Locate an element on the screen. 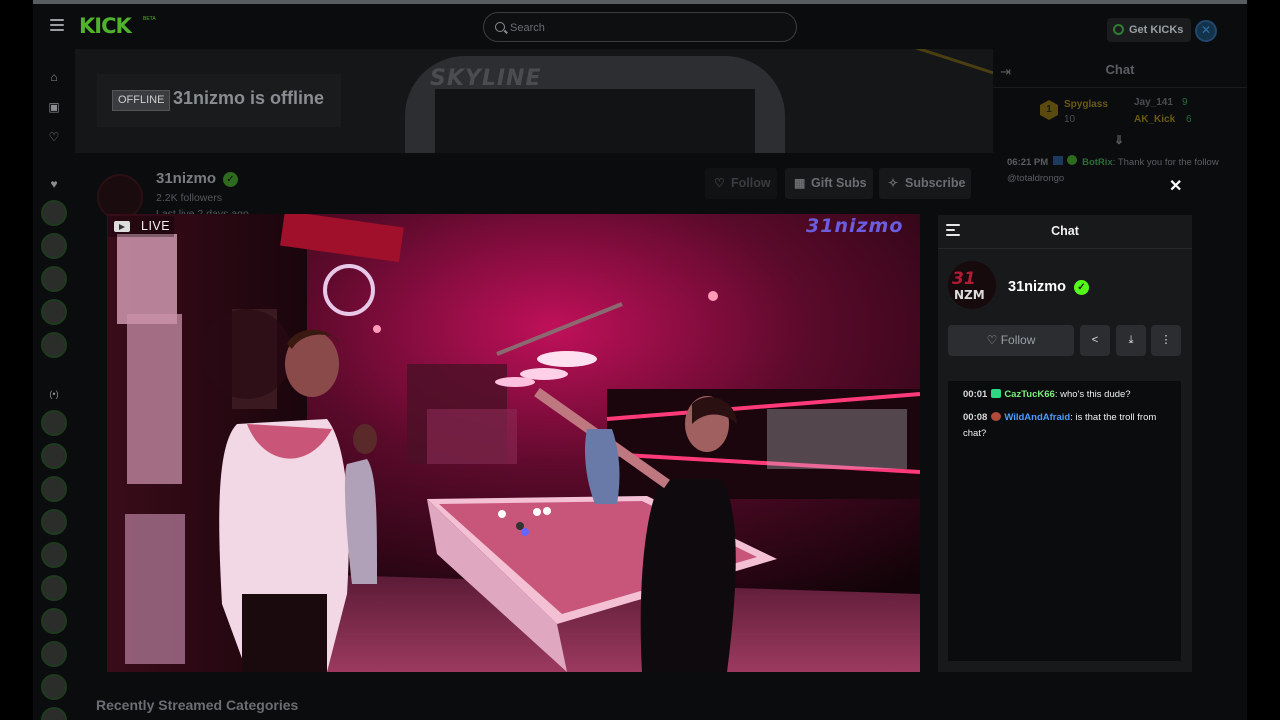 The height and width of the screenshot is (720, 1280). recommended-live-icon: (•) is located at coordinates (54, 394).